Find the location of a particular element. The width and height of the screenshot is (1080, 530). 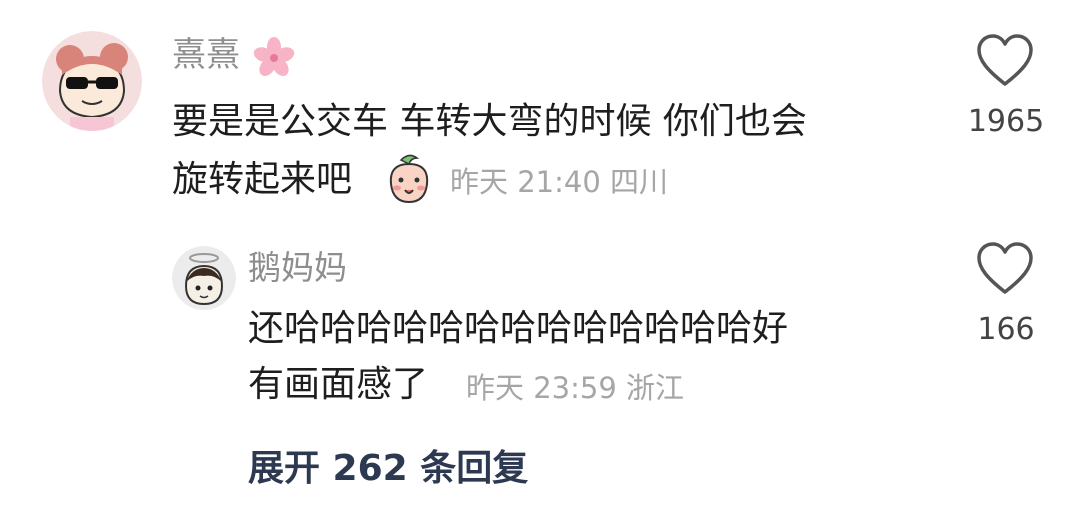

comment-username: 熹熹 is located at coordinates (206, 55).